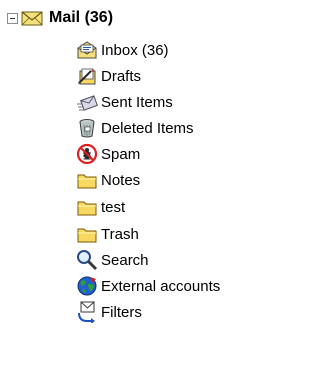 This screenshot has height=388, width=320. I want to click on folder-item-spam: Spam, so click(108, 154).